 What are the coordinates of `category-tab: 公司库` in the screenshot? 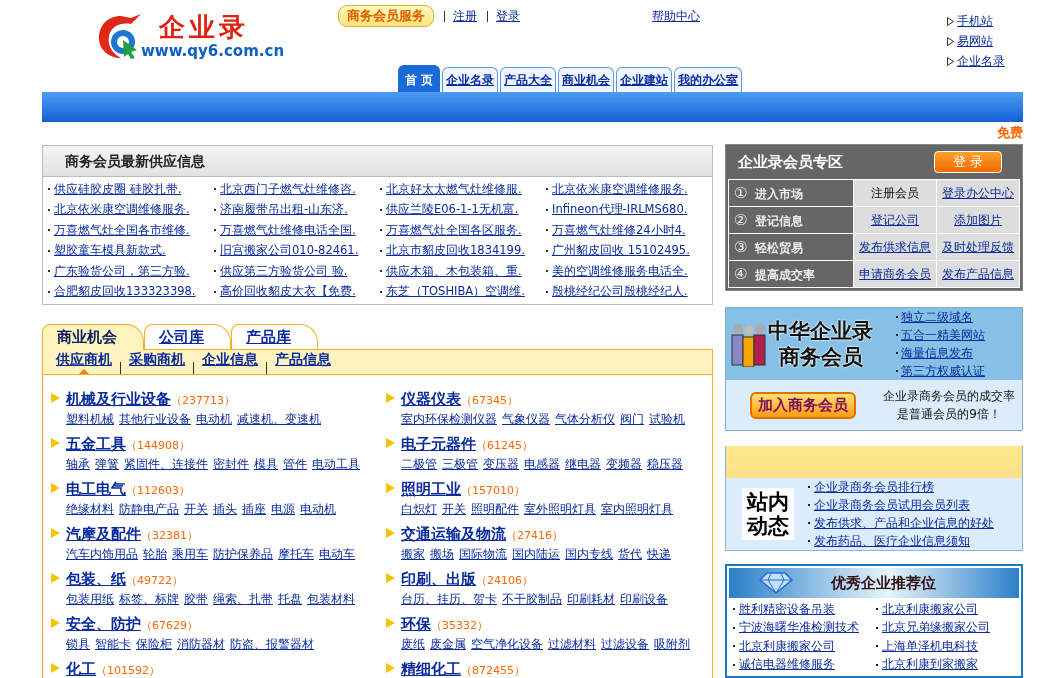 It's located at (187, 336).